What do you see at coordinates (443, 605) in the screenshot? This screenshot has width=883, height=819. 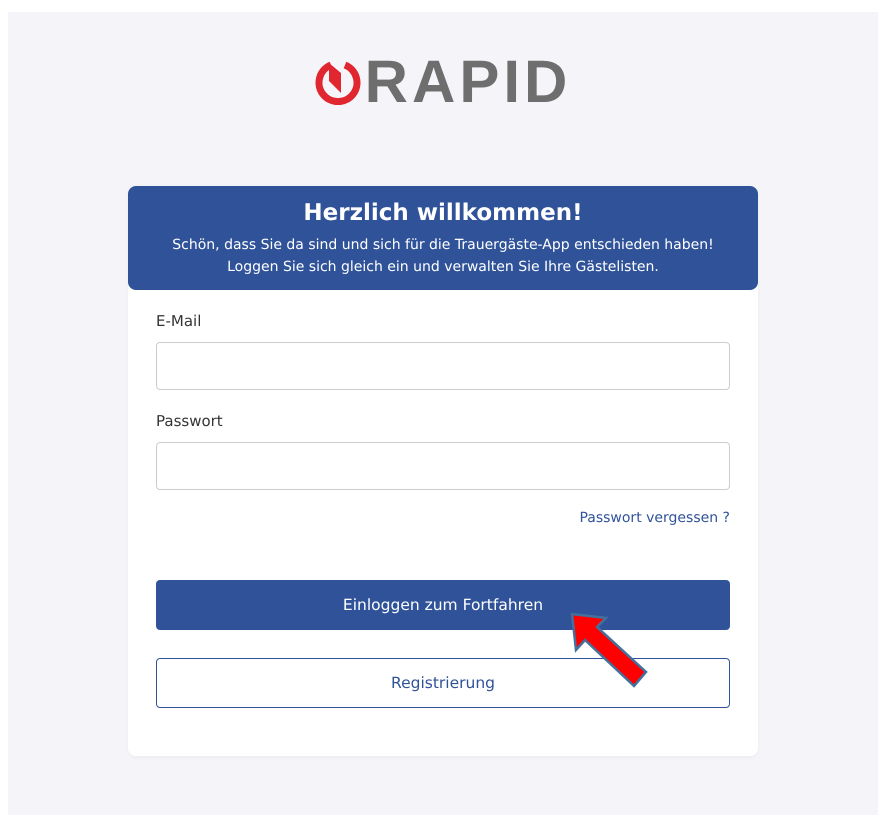 I see `login-button: Einloggen zum Fortfahren` at bounding box center [443, 605].